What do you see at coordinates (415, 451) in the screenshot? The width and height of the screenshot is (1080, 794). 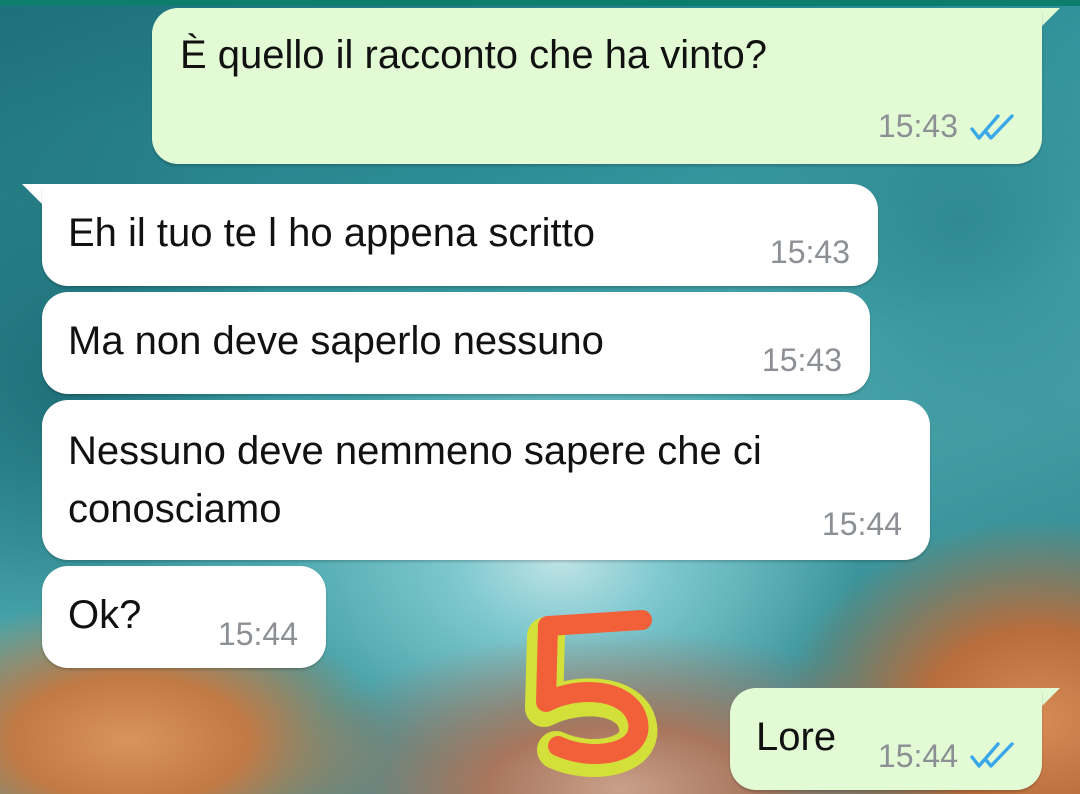 I see `message-text-line-1: Nessuno deve nemmeno sapere che ci` at bounding box center [415, 451].